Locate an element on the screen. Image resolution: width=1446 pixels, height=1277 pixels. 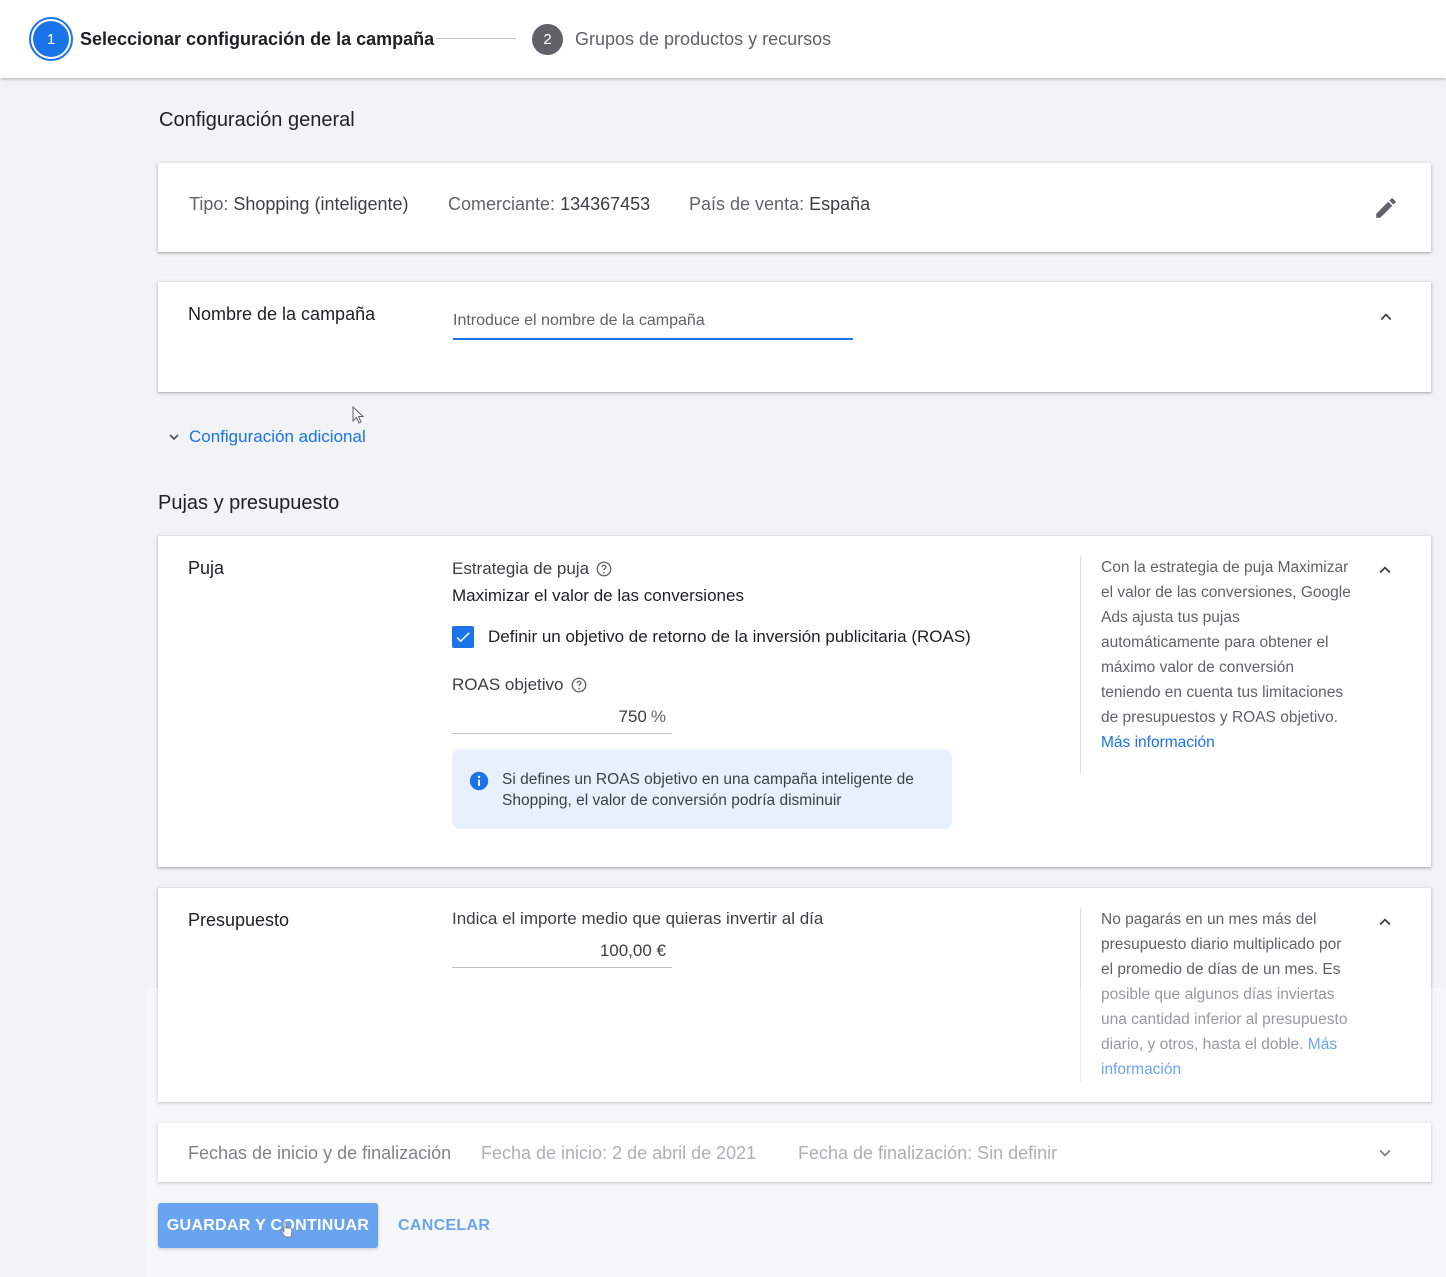
hand-cursor-icon is located at coordinates (286, 1229).